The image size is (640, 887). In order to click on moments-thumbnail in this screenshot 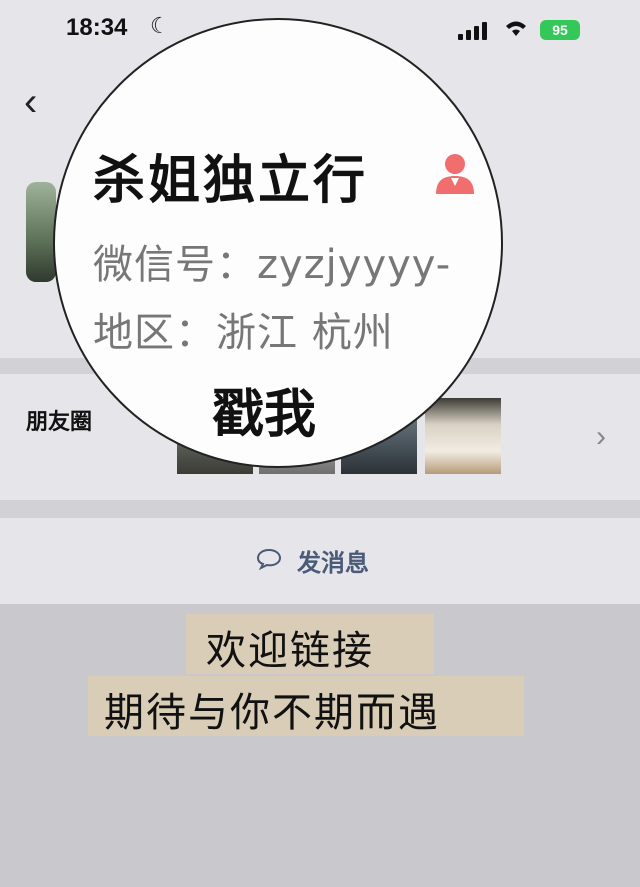, I will do `click(463, 436)`.